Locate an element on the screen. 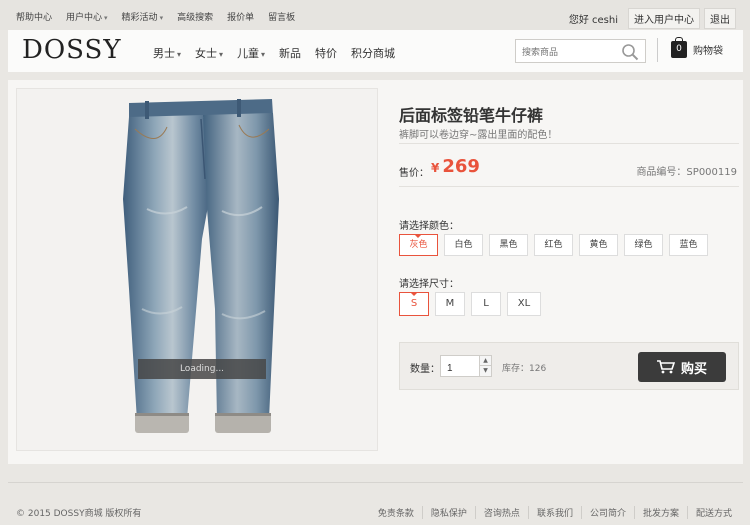  search-box is located at coordinates (580, 51).